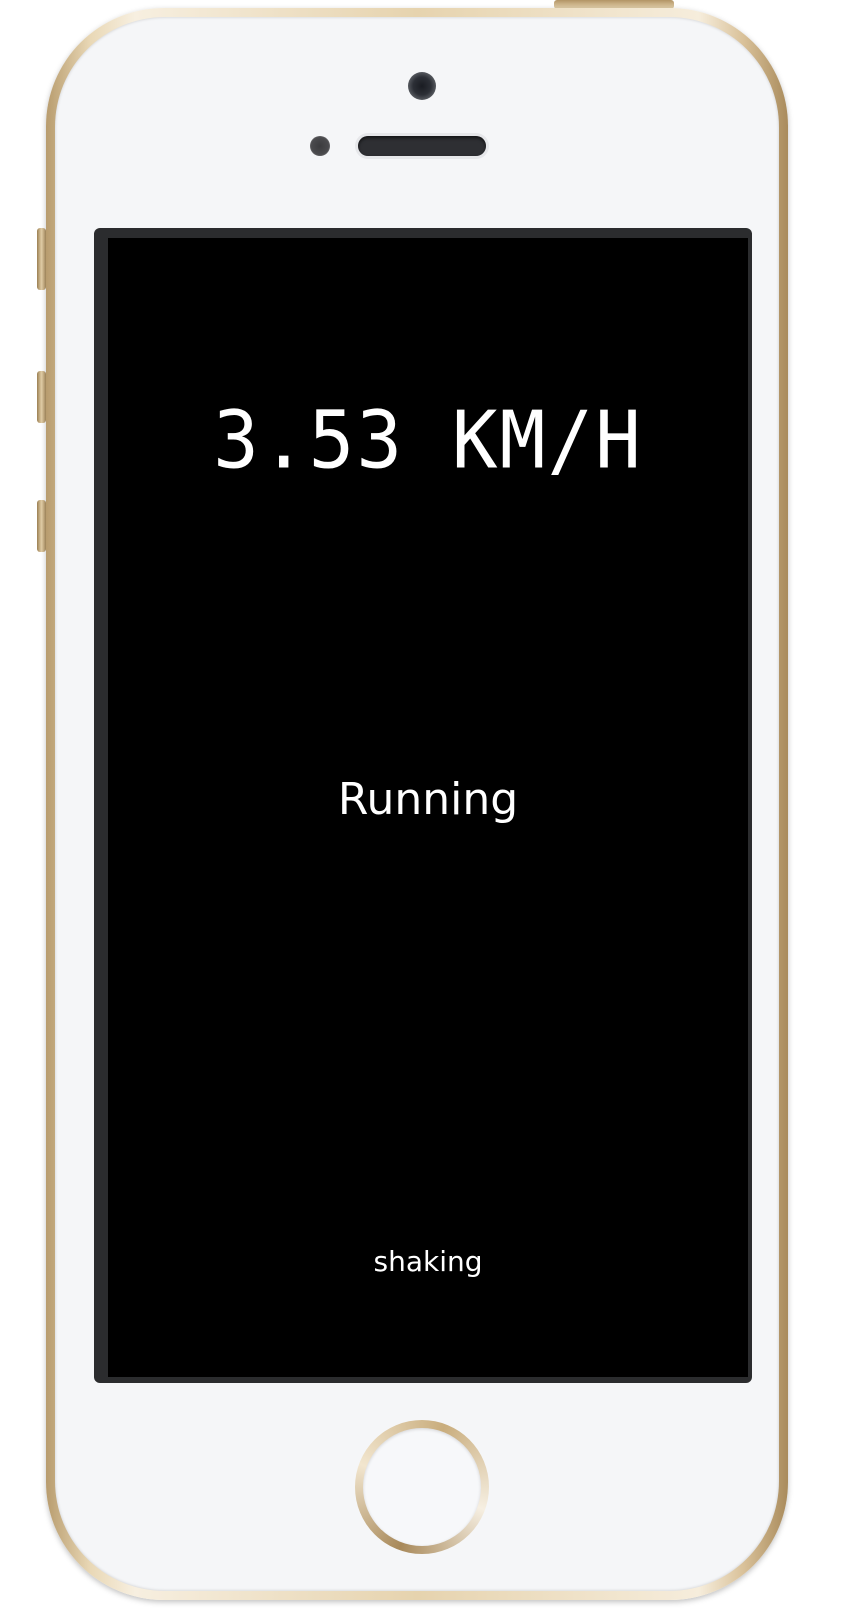 This screenshot has height=1612, width=854. Describe the element at coordinates (41, 259) in the screenshot. I see `silent-switch` at that location.